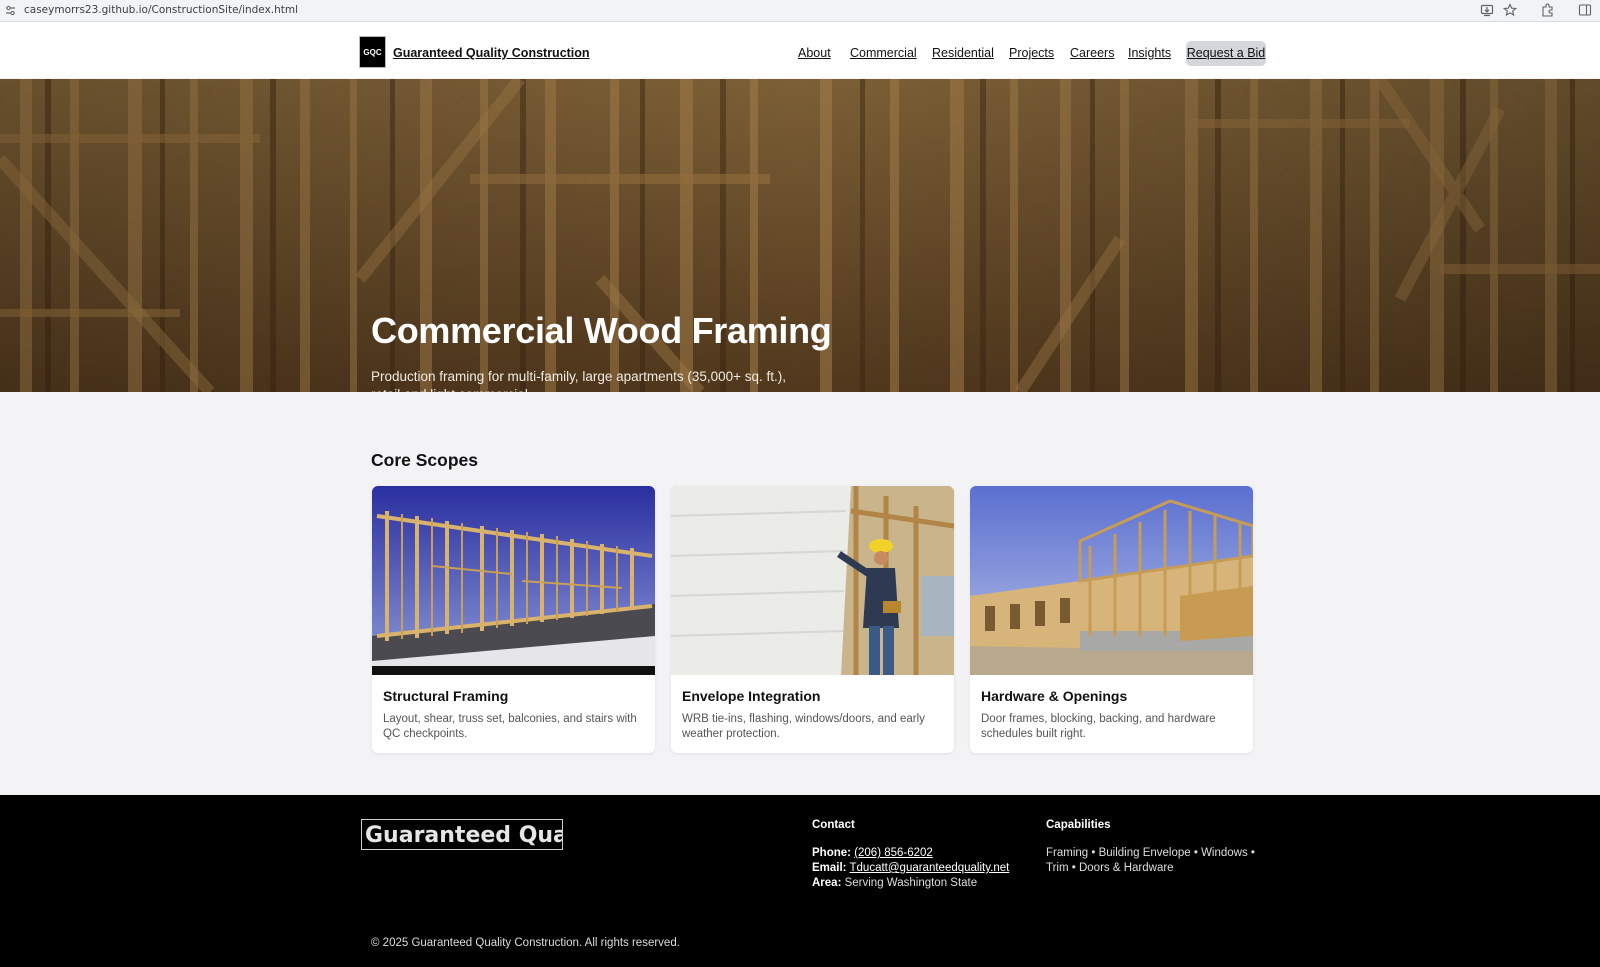 The width and height of the screenshot is (1600, 967). What do you see at coordinates (930, 868) in the screenshot?
I see `email-link: Tducatt@guaranteedquality.net` at bounding box center [930, 868].